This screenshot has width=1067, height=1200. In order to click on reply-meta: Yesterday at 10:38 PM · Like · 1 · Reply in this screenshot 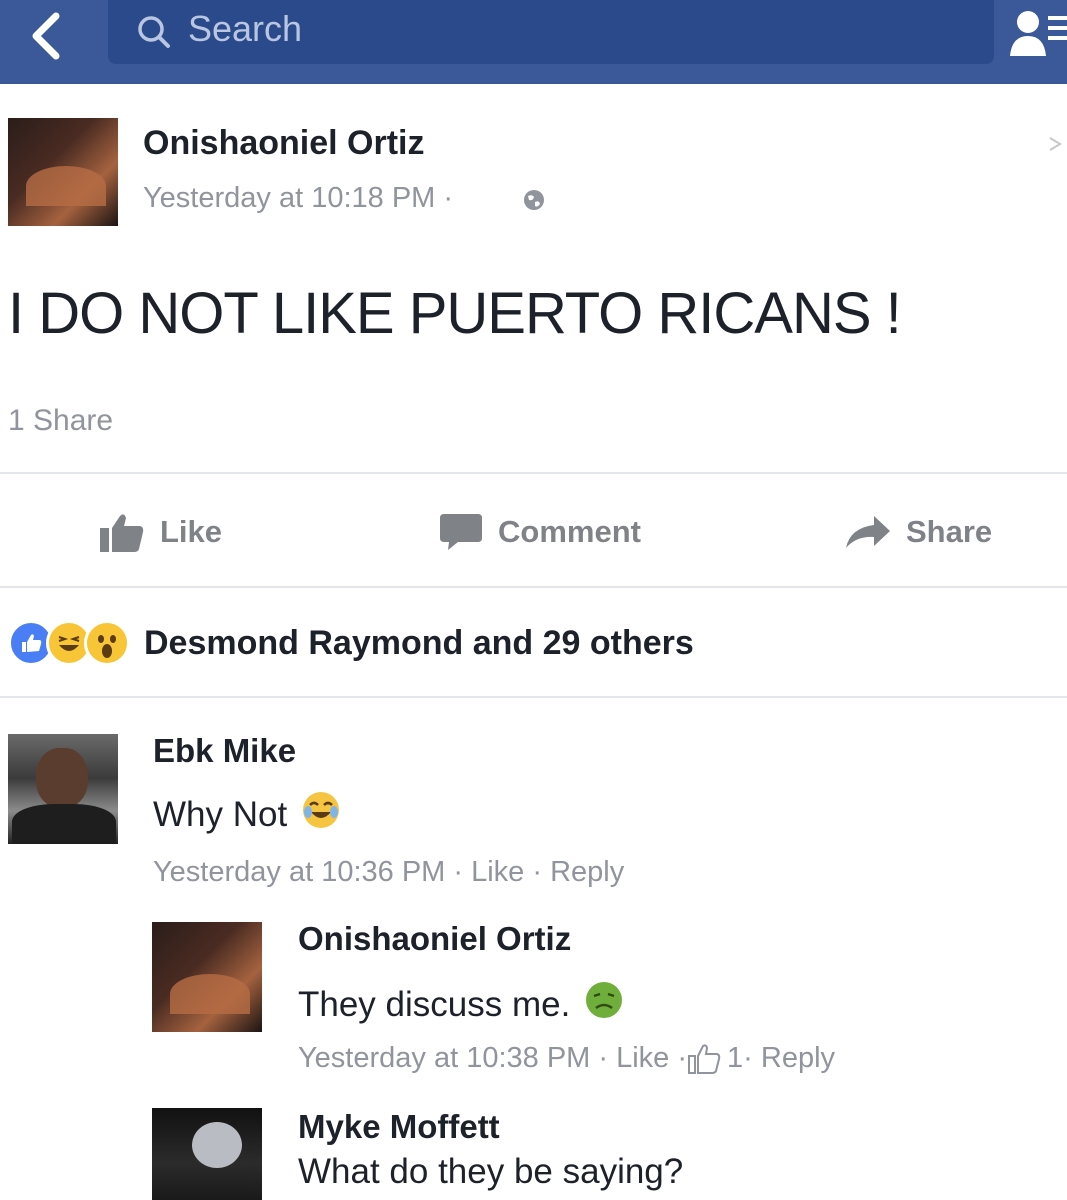, I will do `click(566, 1058)`.